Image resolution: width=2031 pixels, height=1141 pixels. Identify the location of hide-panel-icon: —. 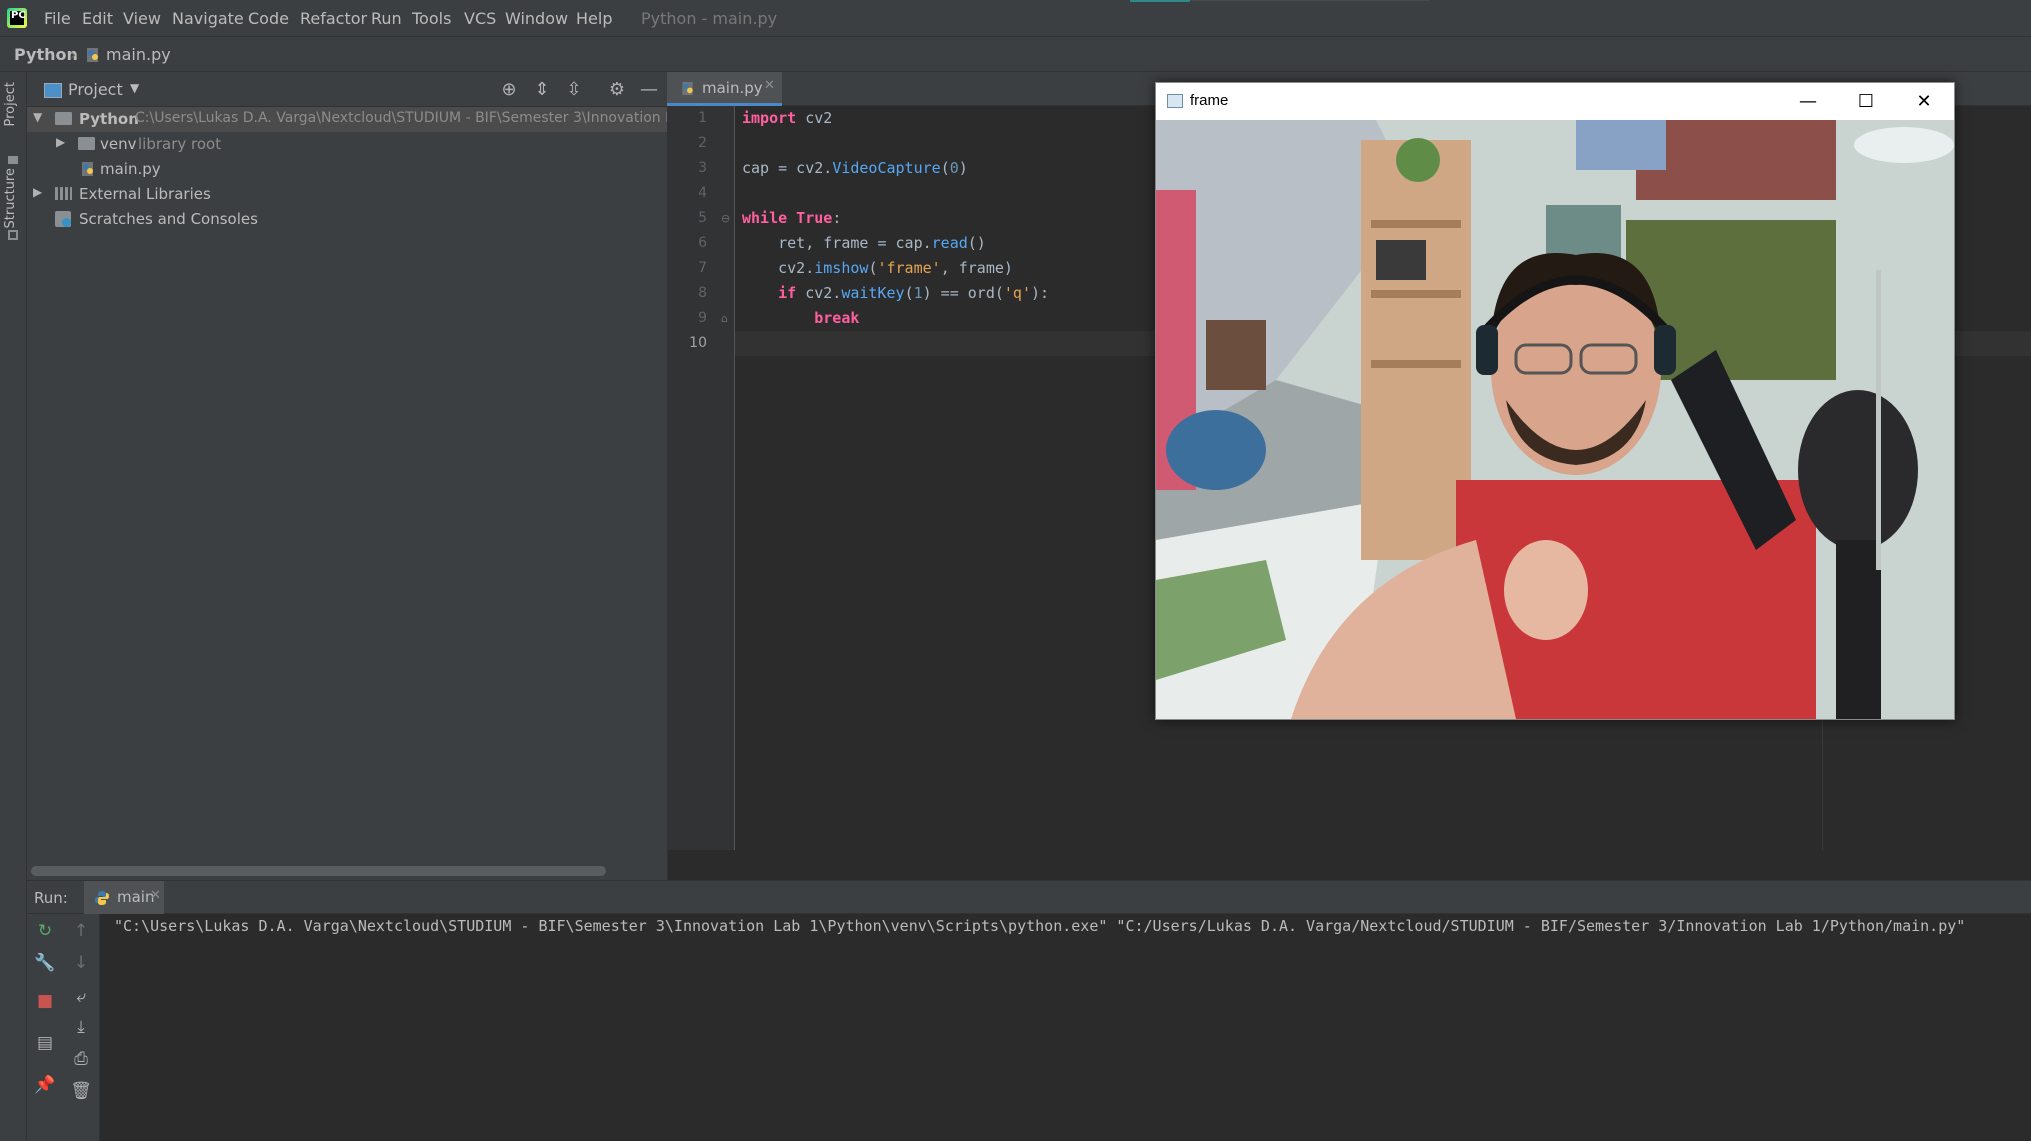
(649, 90).